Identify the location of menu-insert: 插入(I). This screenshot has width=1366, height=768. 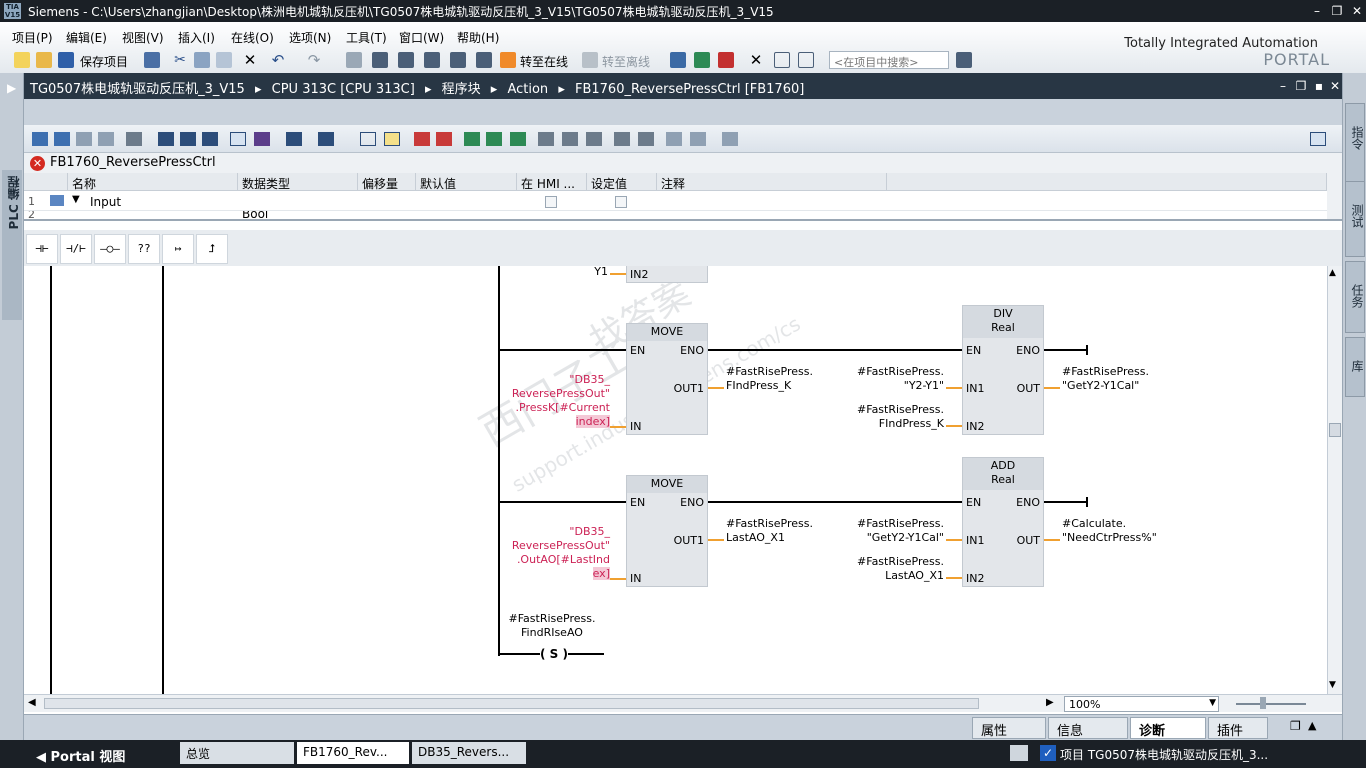
(196, 37).